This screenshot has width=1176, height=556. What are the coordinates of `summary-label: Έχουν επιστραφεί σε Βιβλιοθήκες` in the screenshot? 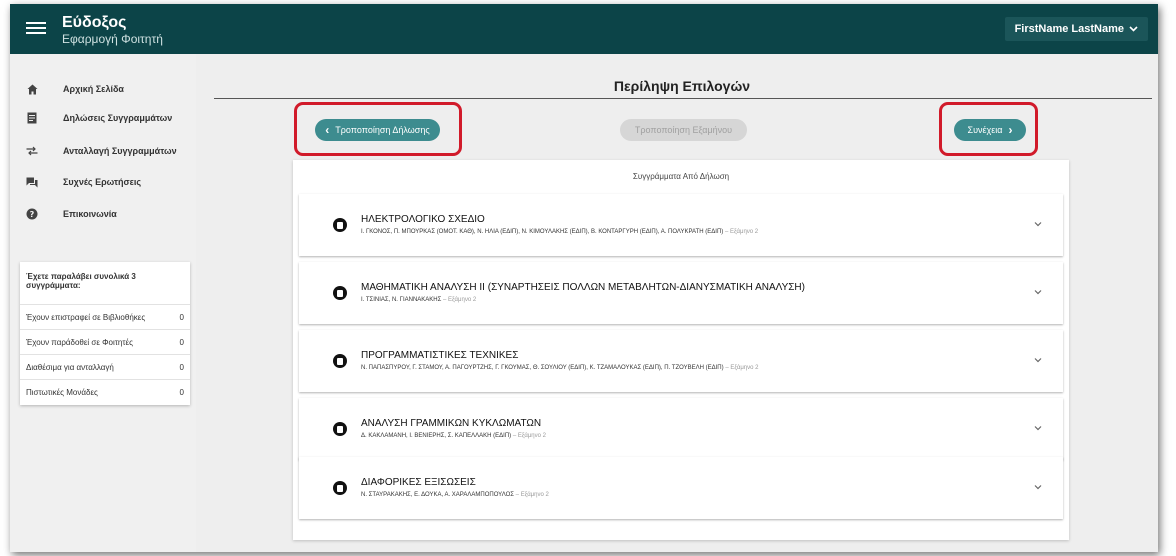 It's located at (86, 317).